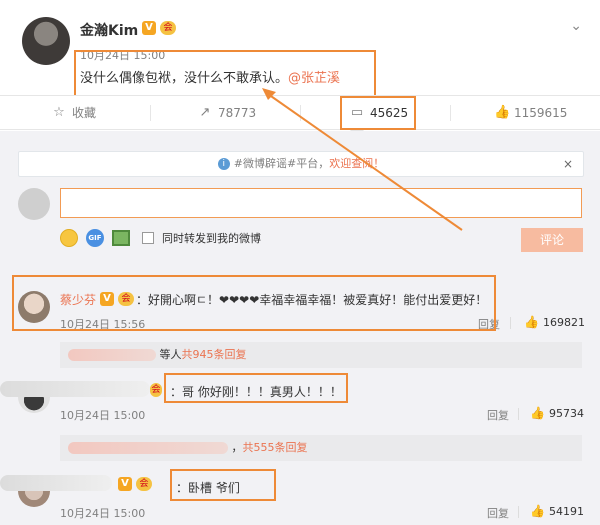 Image resolution: width=600 pixels, height=525 pixels. Describe the element at coordinates (237, 447) in the screenshot. I see `sub-replies-prefix: ，` at that location.